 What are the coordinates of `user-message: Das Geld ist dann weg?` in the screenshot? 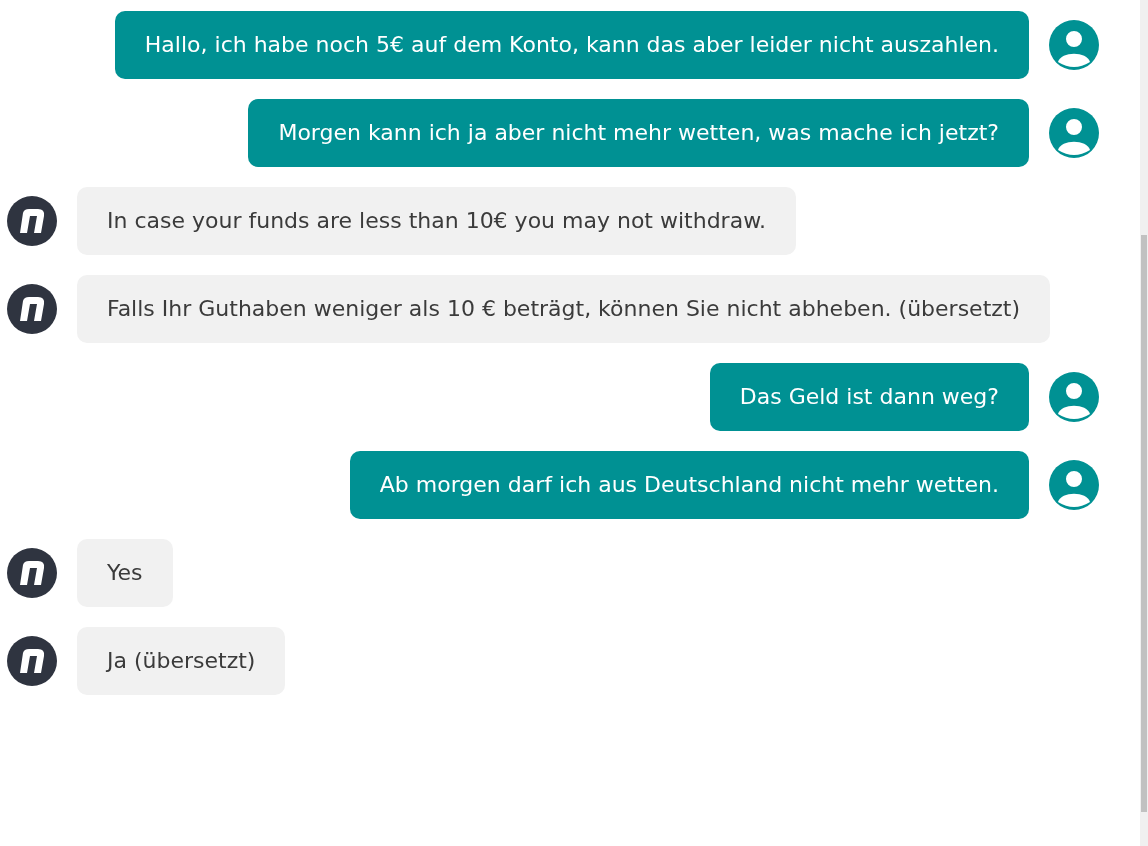 It's located at (869, 397).